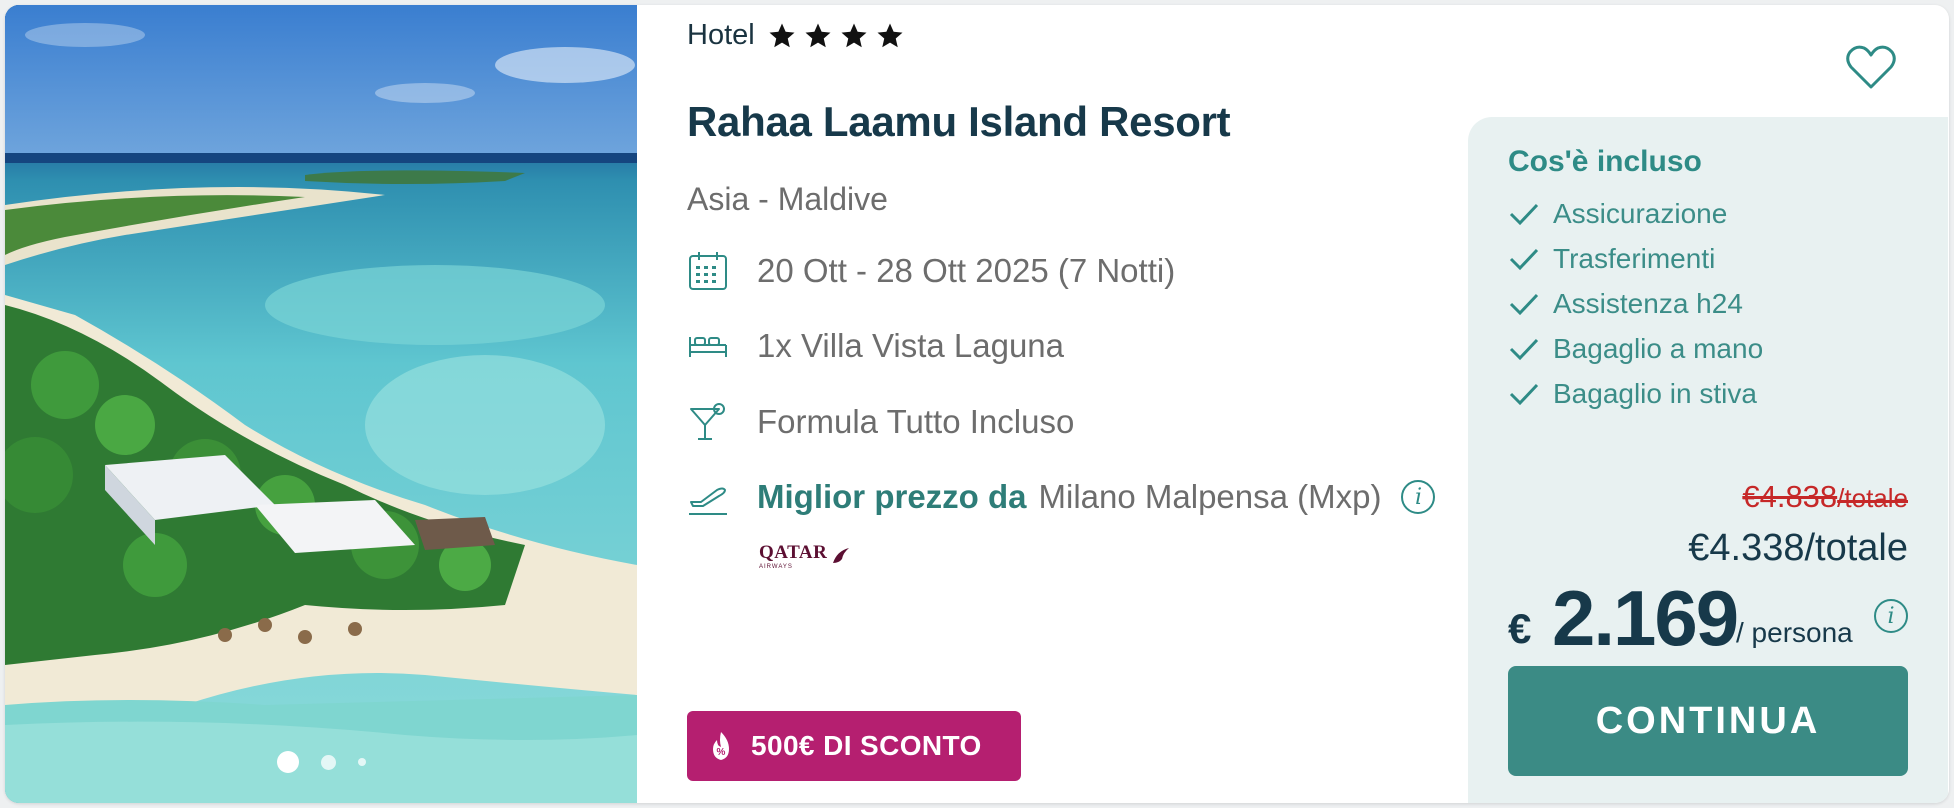 The width and height of the screenshot is (1954, 808). I want to click on per-person-price: € 2.169 / persona i, so click(1708, 618).